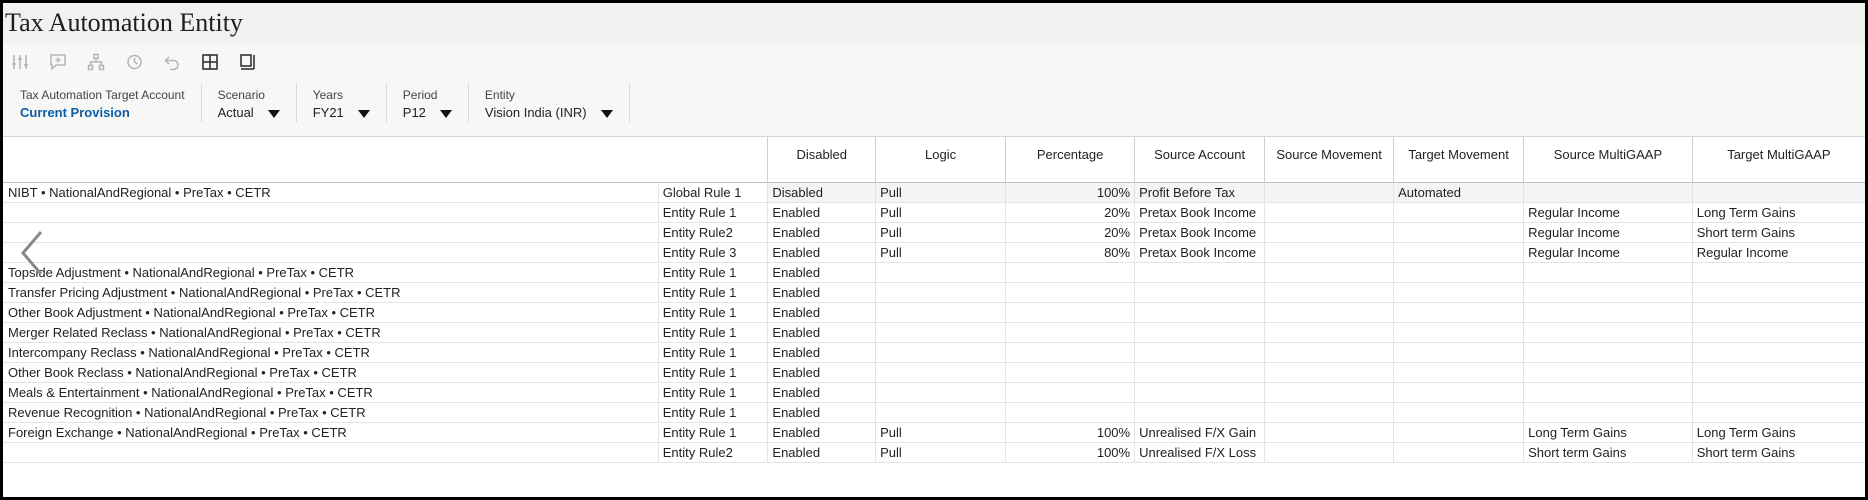 The image size is (1868, 500). What do you see at coordinates (102, 112) in the screenshot?
I see `pov-target-account-value: Current Provision` at bounding box center [102, 112].